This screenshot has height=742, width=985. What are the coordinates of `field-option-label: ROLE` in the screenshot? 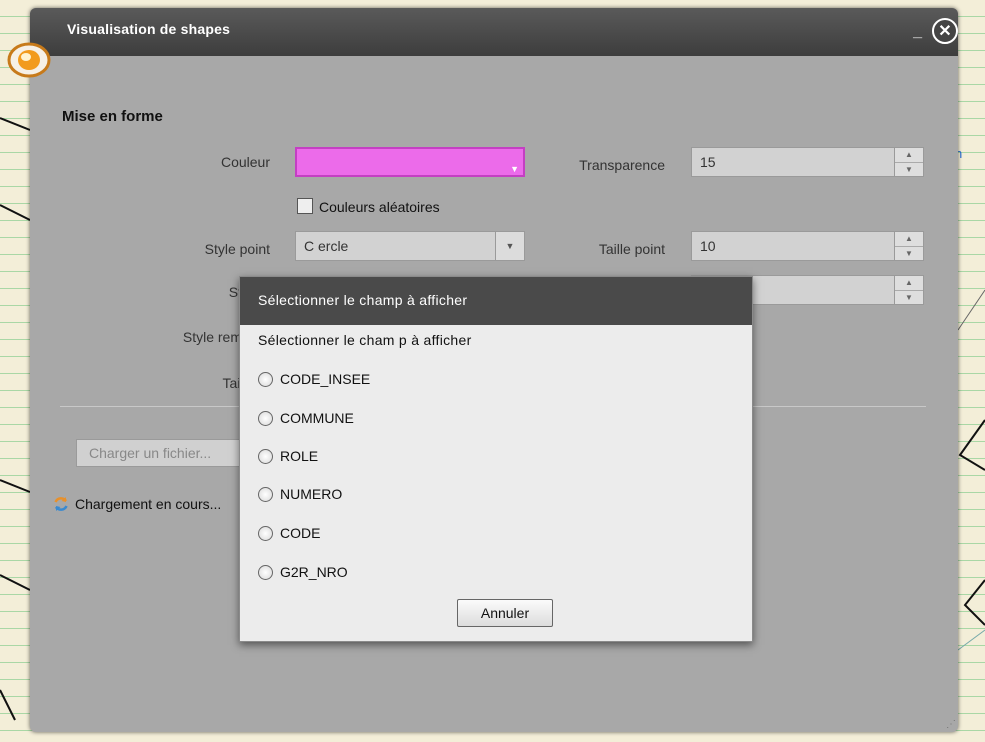 It's located at (299, 456).